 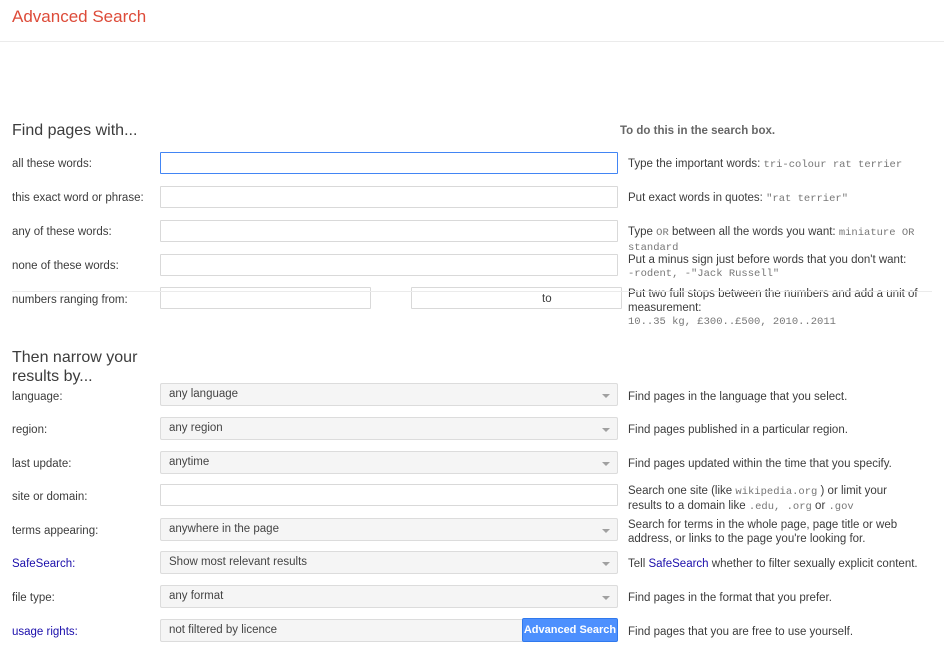 What do you see at coordinates (82, 564) in the screenshot?
I see `label-safesearch: SafeSearch:` at bounding box center [82, 564].